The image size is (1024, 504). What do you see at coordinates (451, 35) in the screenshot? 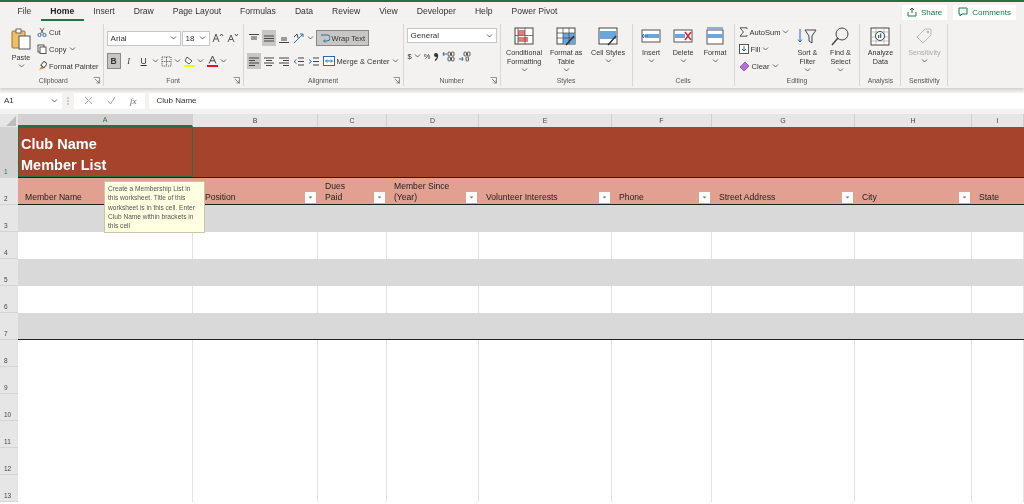
I see `number-format-field: General` at bounding box center [451, 35].